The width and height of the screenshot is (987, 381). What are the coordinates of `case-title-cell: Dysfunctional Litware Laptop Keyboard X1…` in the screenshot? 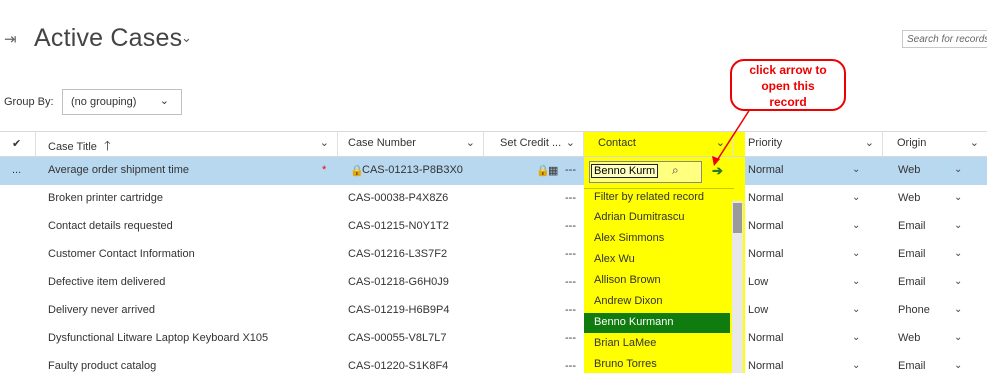 It's located at (158, 338).